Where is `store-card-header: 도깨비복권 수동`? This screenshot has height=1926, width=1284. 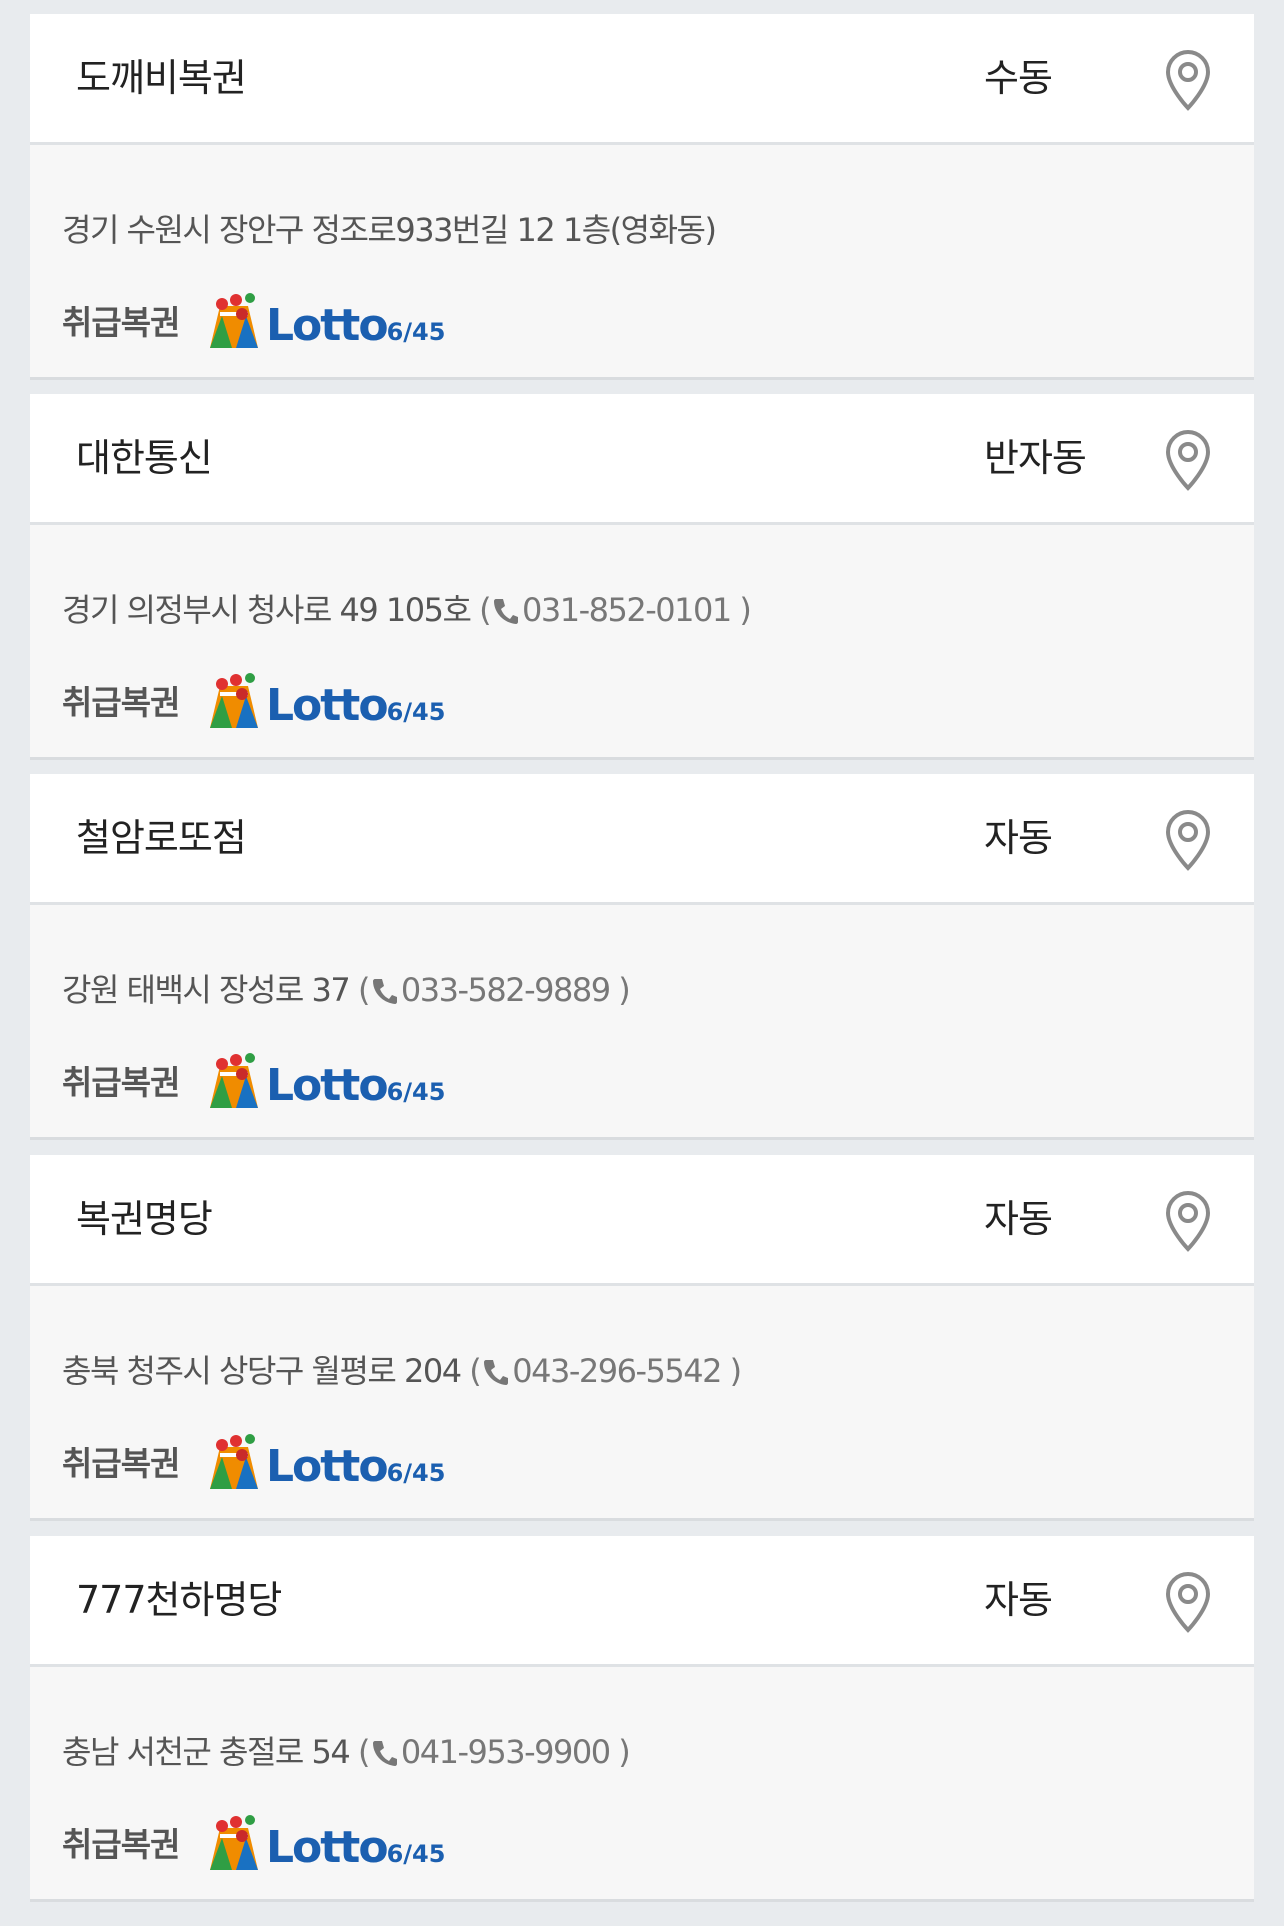 store-card-header: 도깨비복권 수동 is located at coordinates (642, 79).